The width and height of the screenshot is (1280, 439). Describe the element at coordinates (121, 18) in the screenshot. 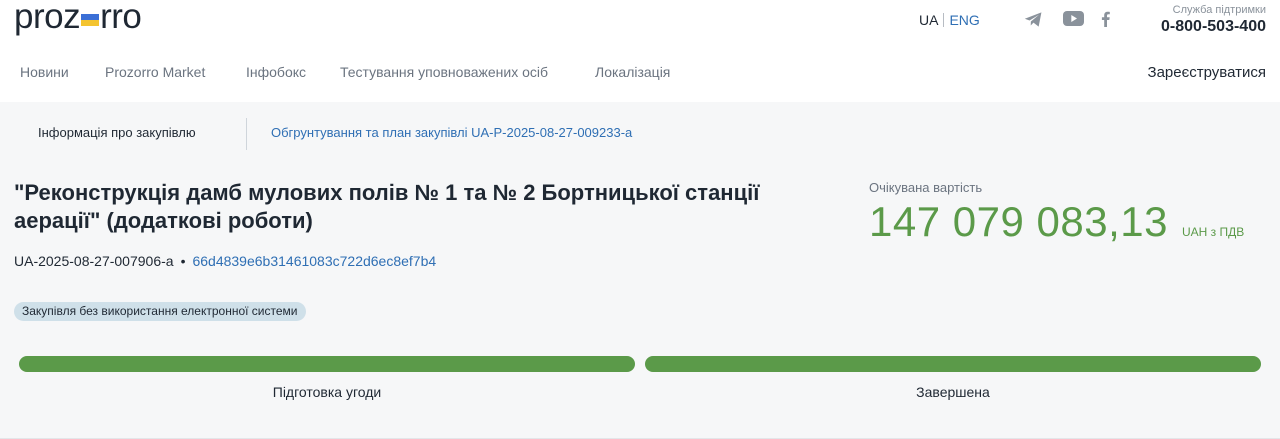

I see `logo-text-right: rro` at that location.